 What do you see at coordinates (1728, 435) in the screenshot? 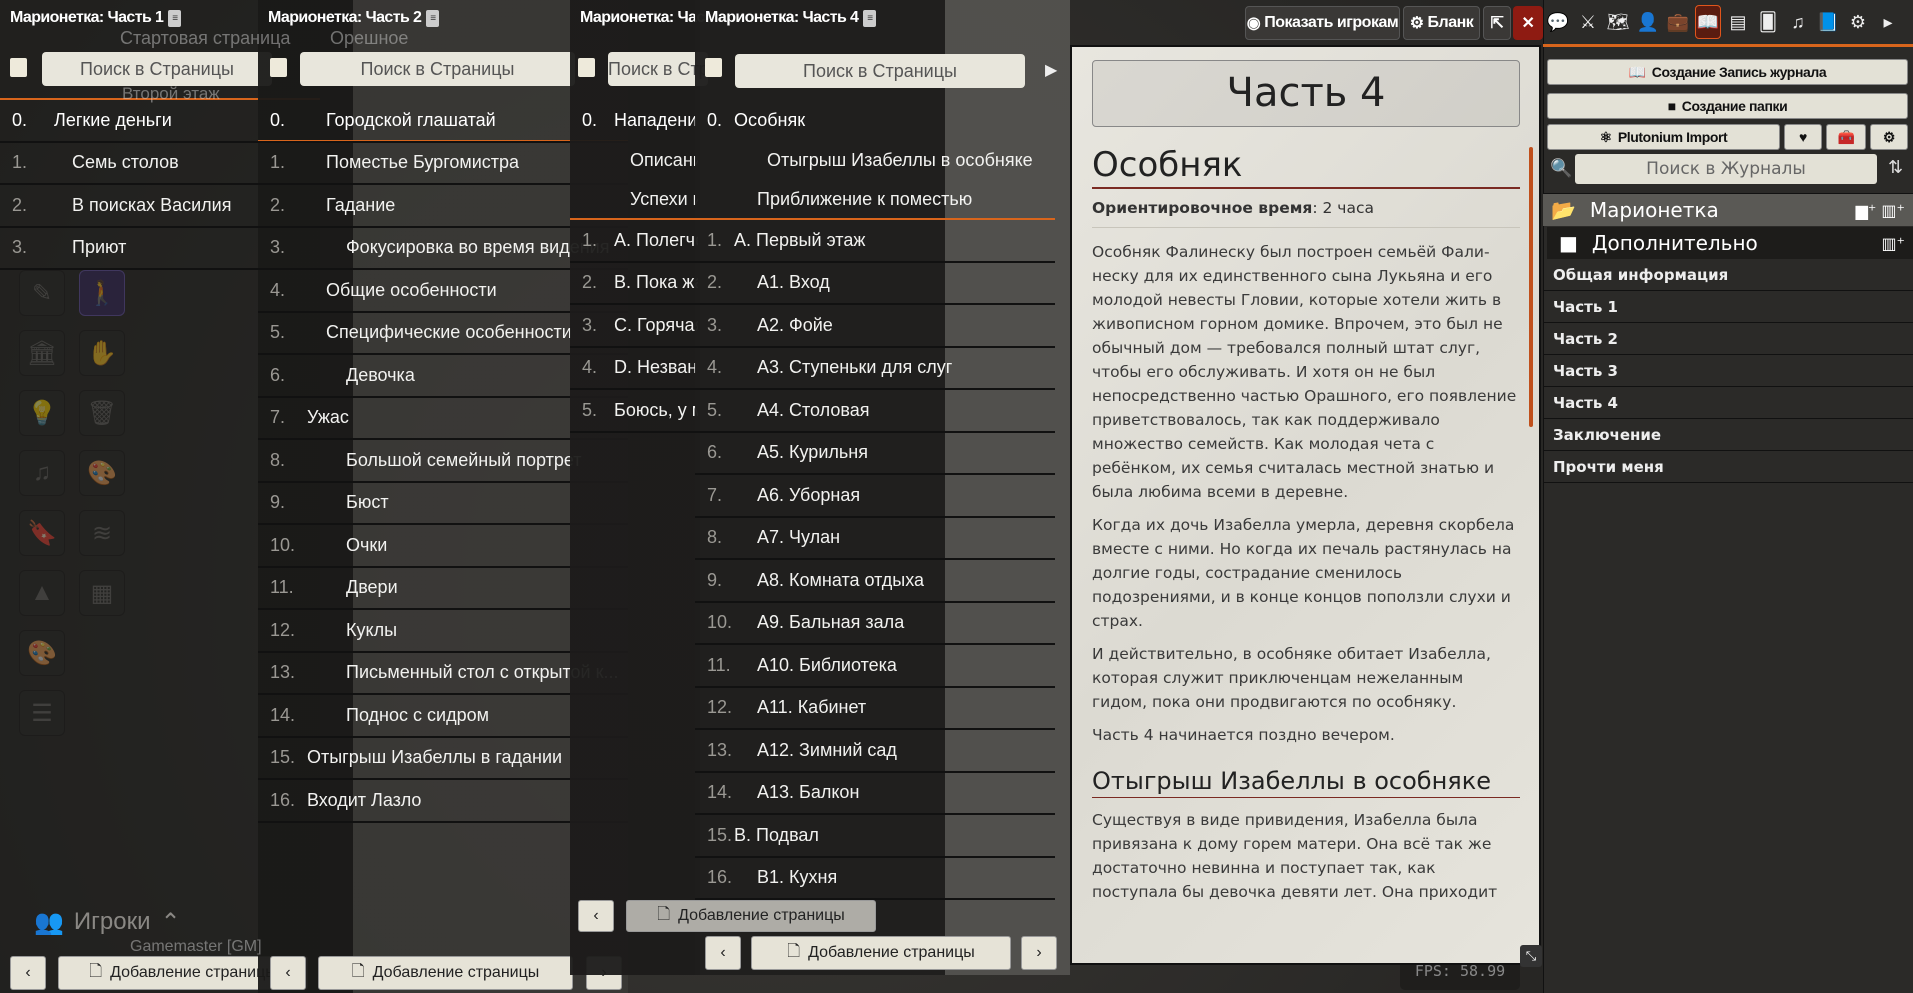
I see `journal-entry: Заключение` at bounding box center [1728, 435].